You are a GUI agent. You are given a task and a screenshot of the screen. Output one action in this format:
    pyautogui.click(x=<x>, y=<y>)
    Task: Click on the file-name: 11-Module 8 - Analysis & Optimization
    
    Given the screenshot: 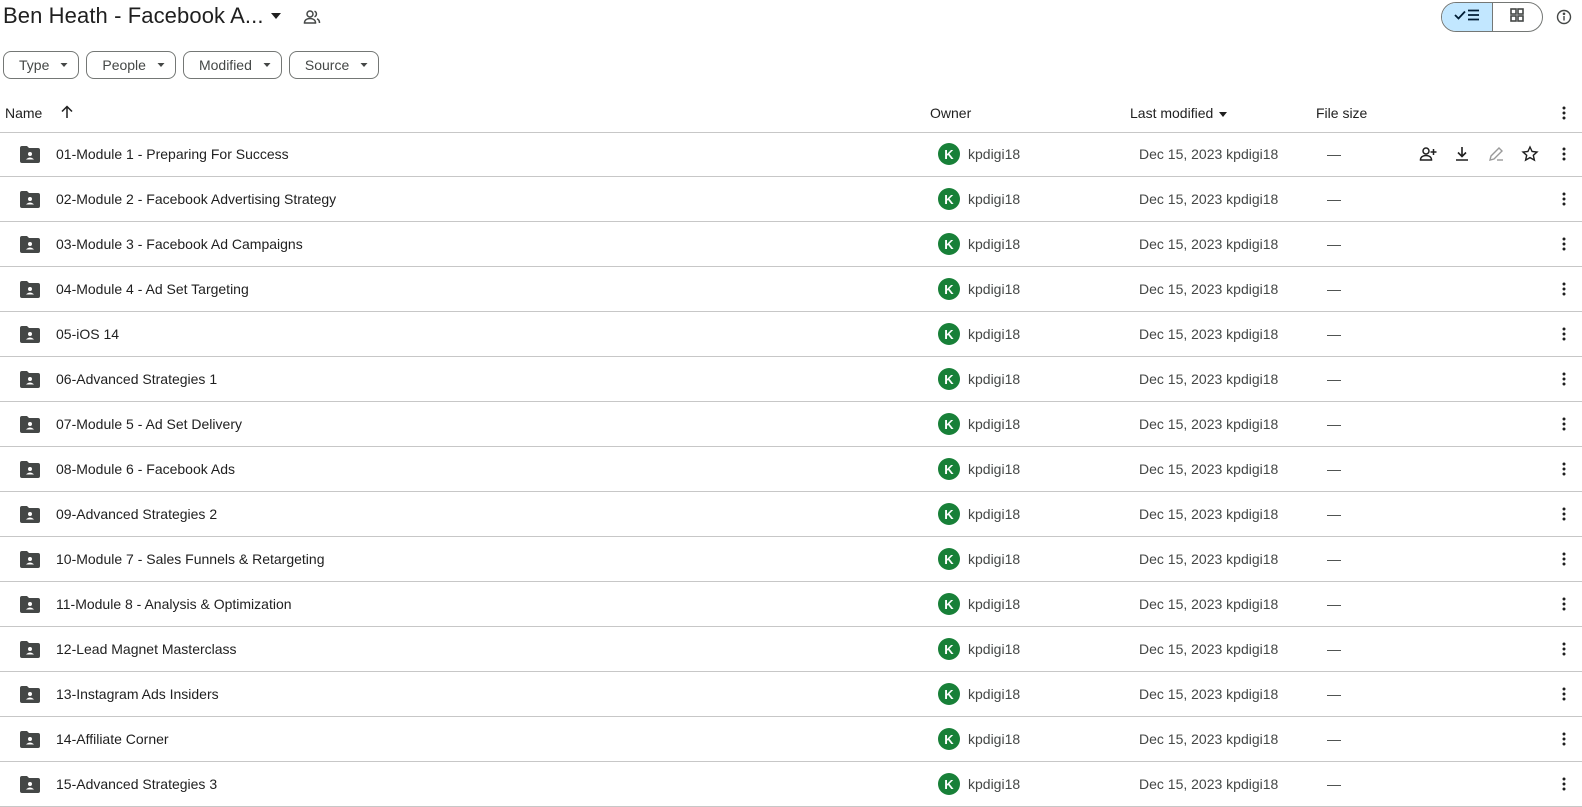 What is the action you would take?
    pyautogui.click(x=174, y=604)
    